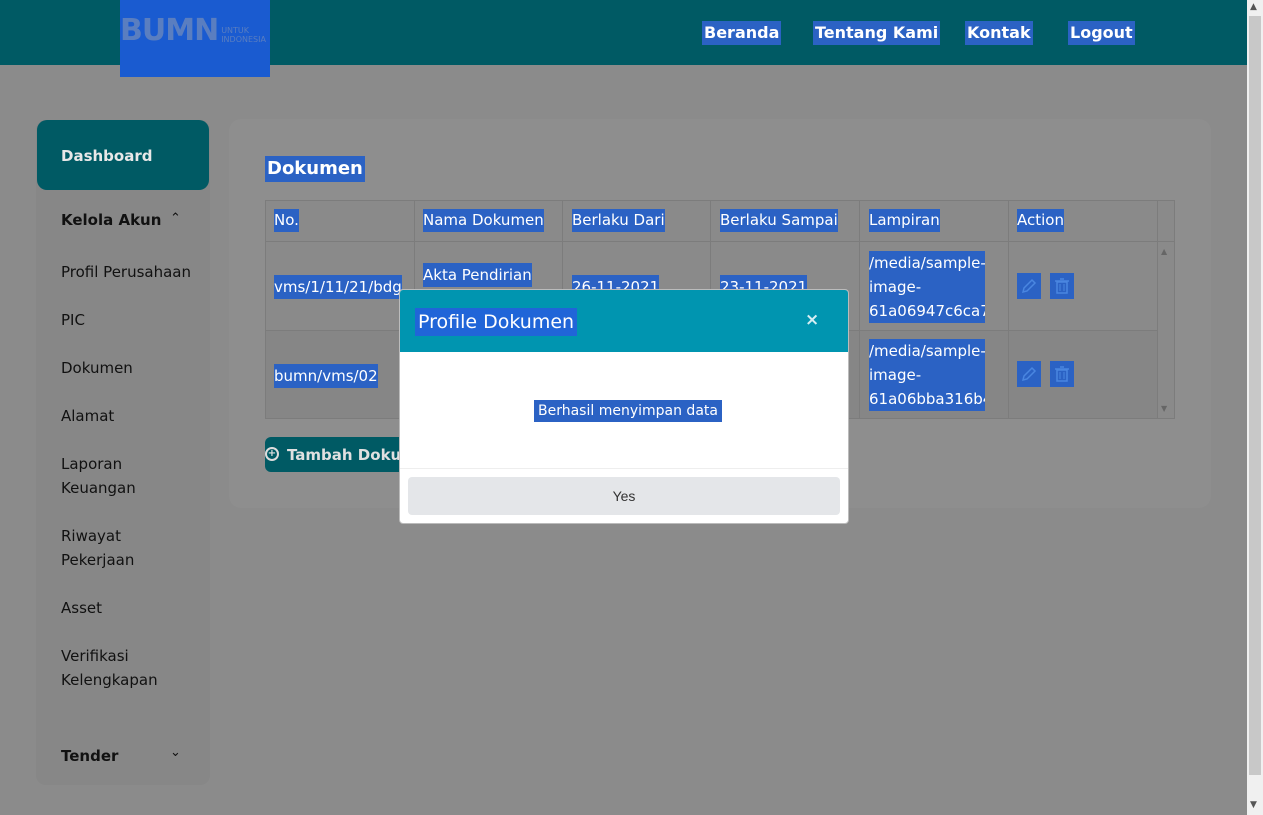 The height and width of the screenshot is (815, 1263). What do you see at coordinates (477, 275) in the screenshot?
I see `row1-nama: Akta Pendirian` at bounding box center [477, 275].